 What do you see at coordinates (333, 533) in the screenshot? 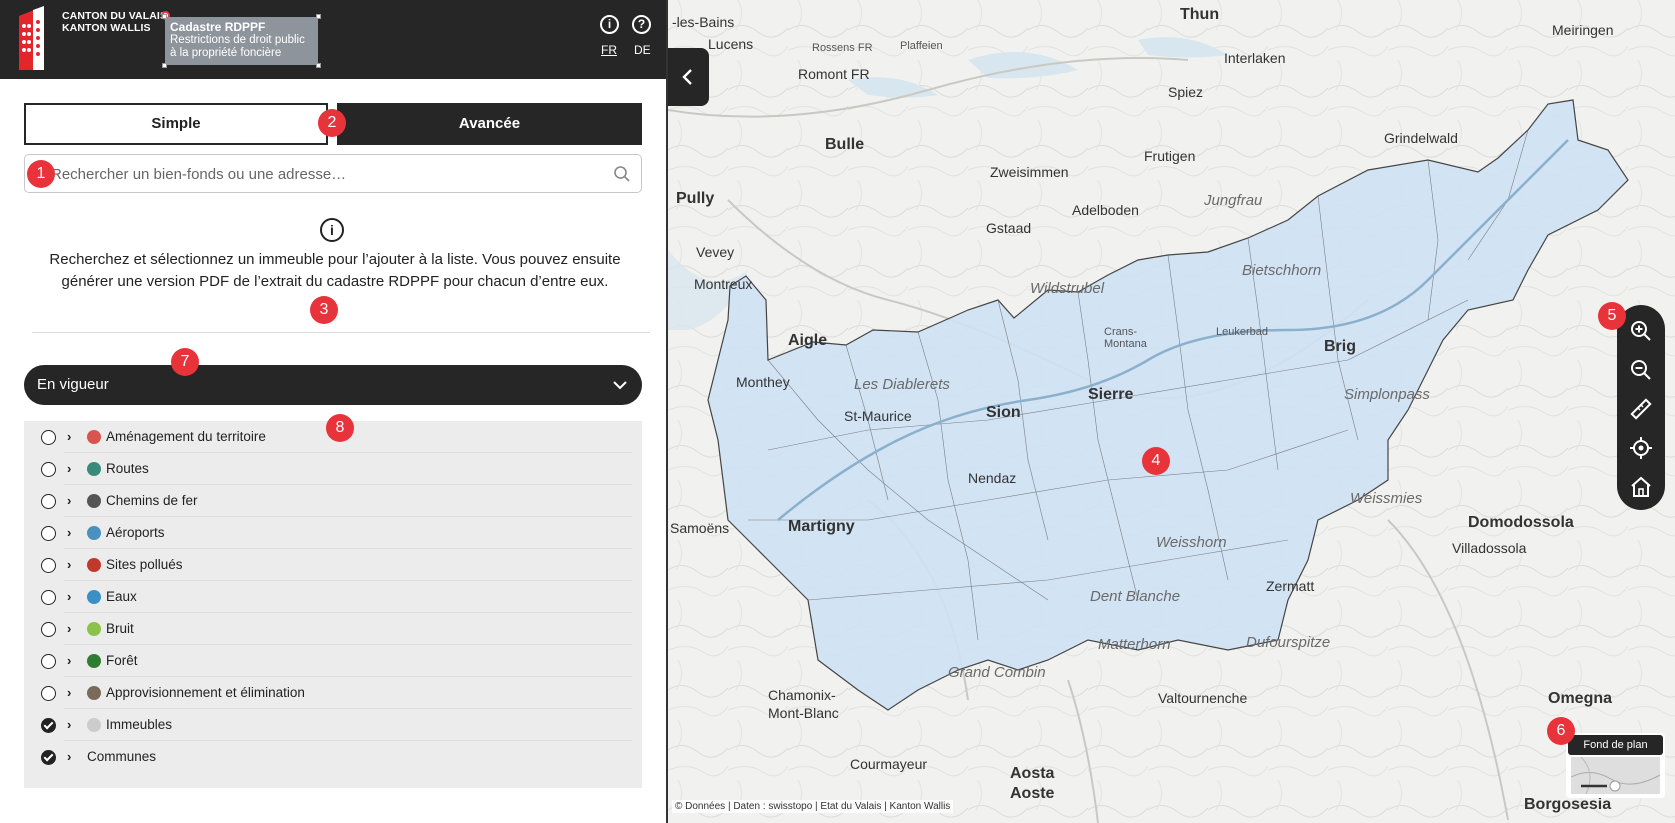
I see `layer-row: › Aéroports` at bounding box center [333, 533].